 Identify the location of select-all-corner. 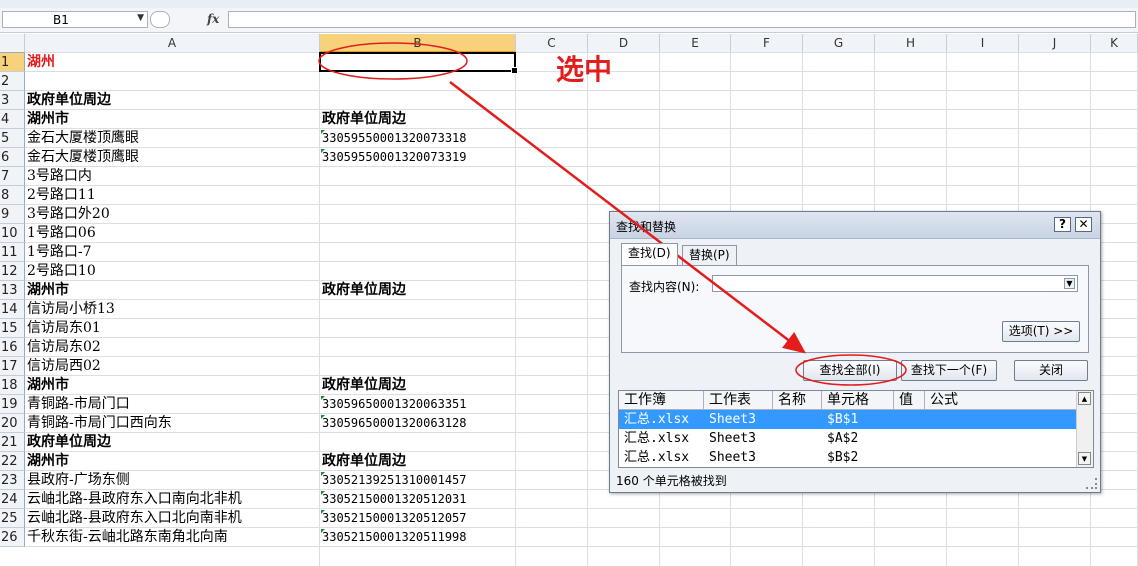
(12, 43).